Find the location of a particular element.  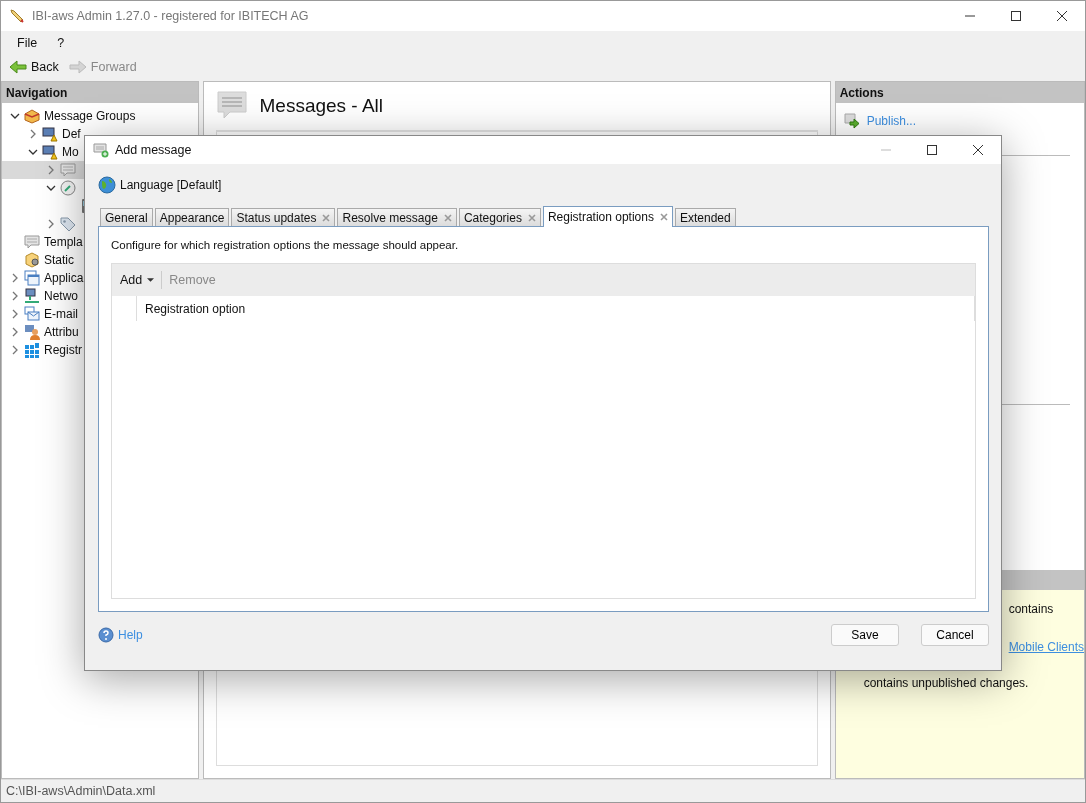

tree-item-label: Templa is located at coordinates (63, 242).